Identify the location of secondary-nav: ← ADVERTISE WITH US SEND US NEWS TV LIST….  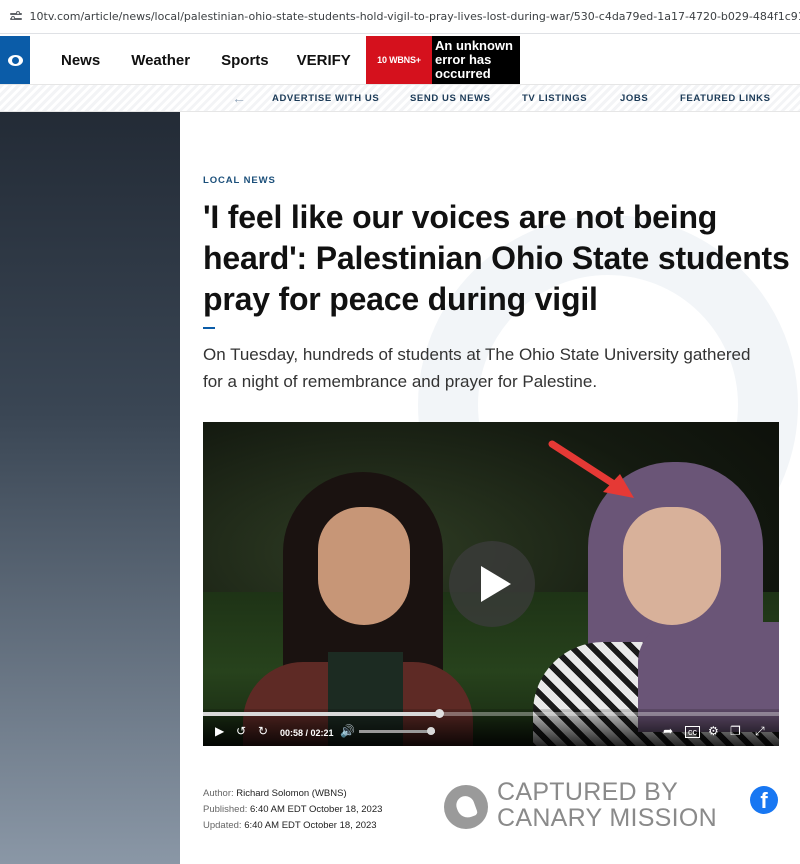
(400, 98).